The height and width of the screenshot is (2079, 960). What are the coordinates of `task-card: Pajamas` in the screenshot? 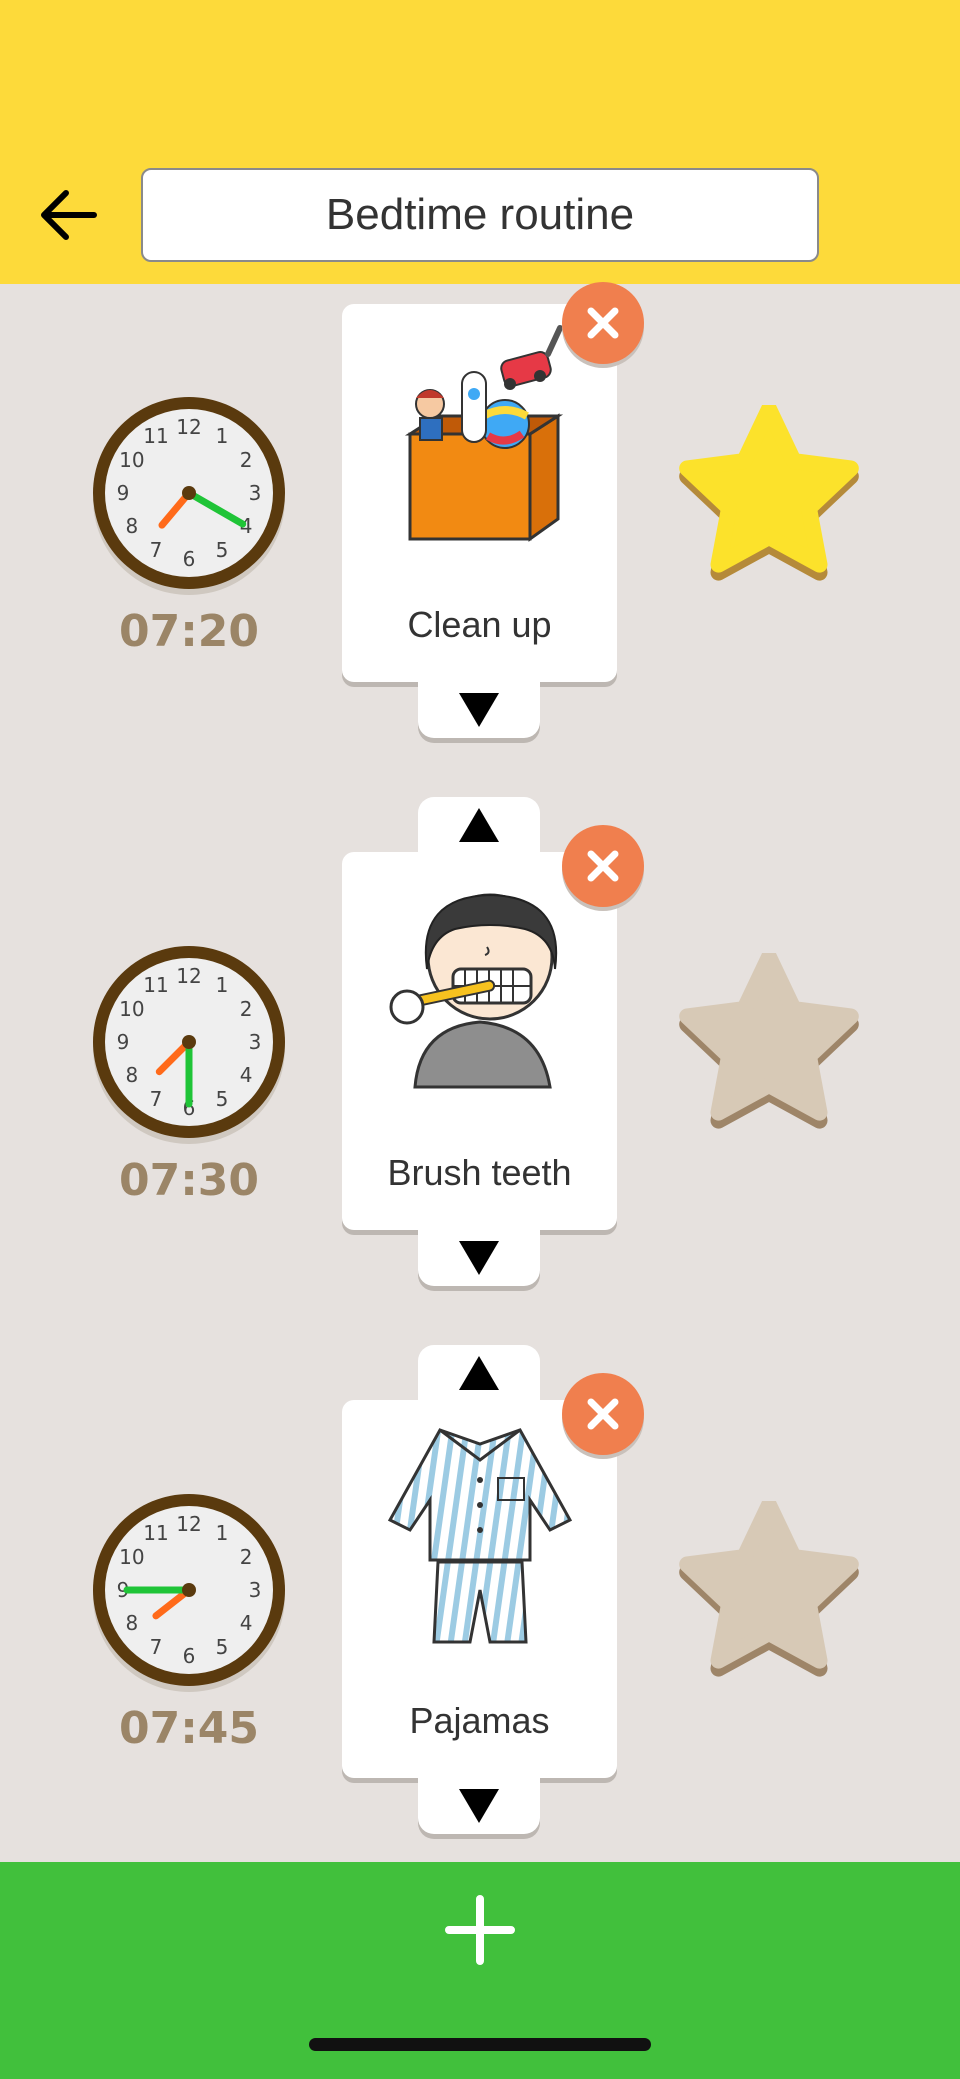 It's located at (479, 1589).